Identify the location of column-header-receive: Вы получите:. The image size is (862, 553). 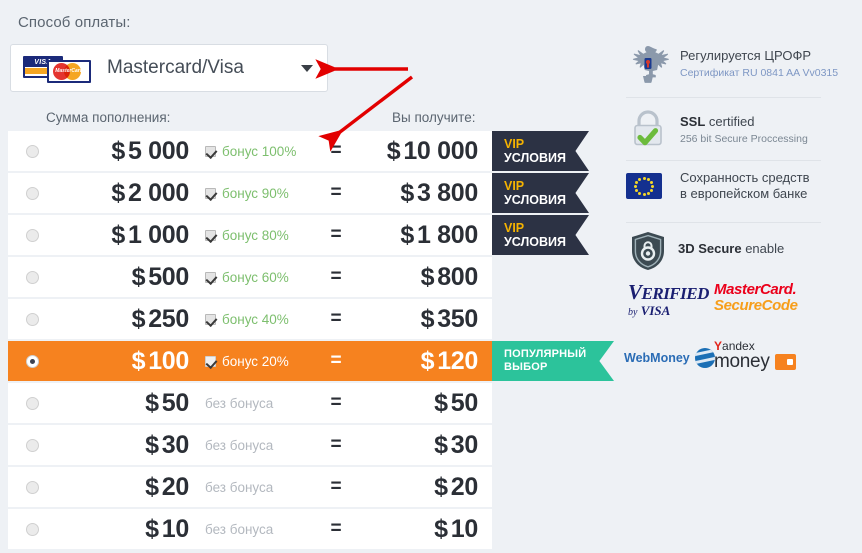
(434, 117).